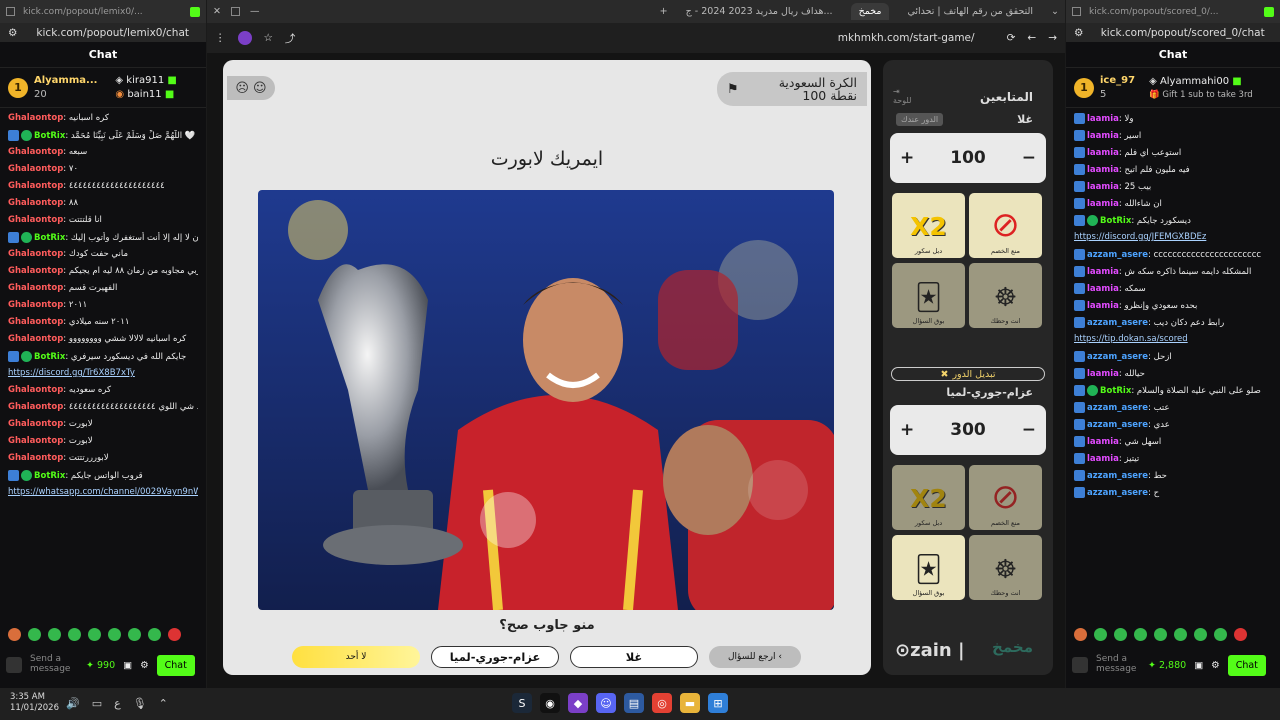 This screenshot has height=720, width=1280. Describe the element at coordinates (906, 38) in the screenshot. I see `main-address: mkhmkh.com/start-game/` at that location.